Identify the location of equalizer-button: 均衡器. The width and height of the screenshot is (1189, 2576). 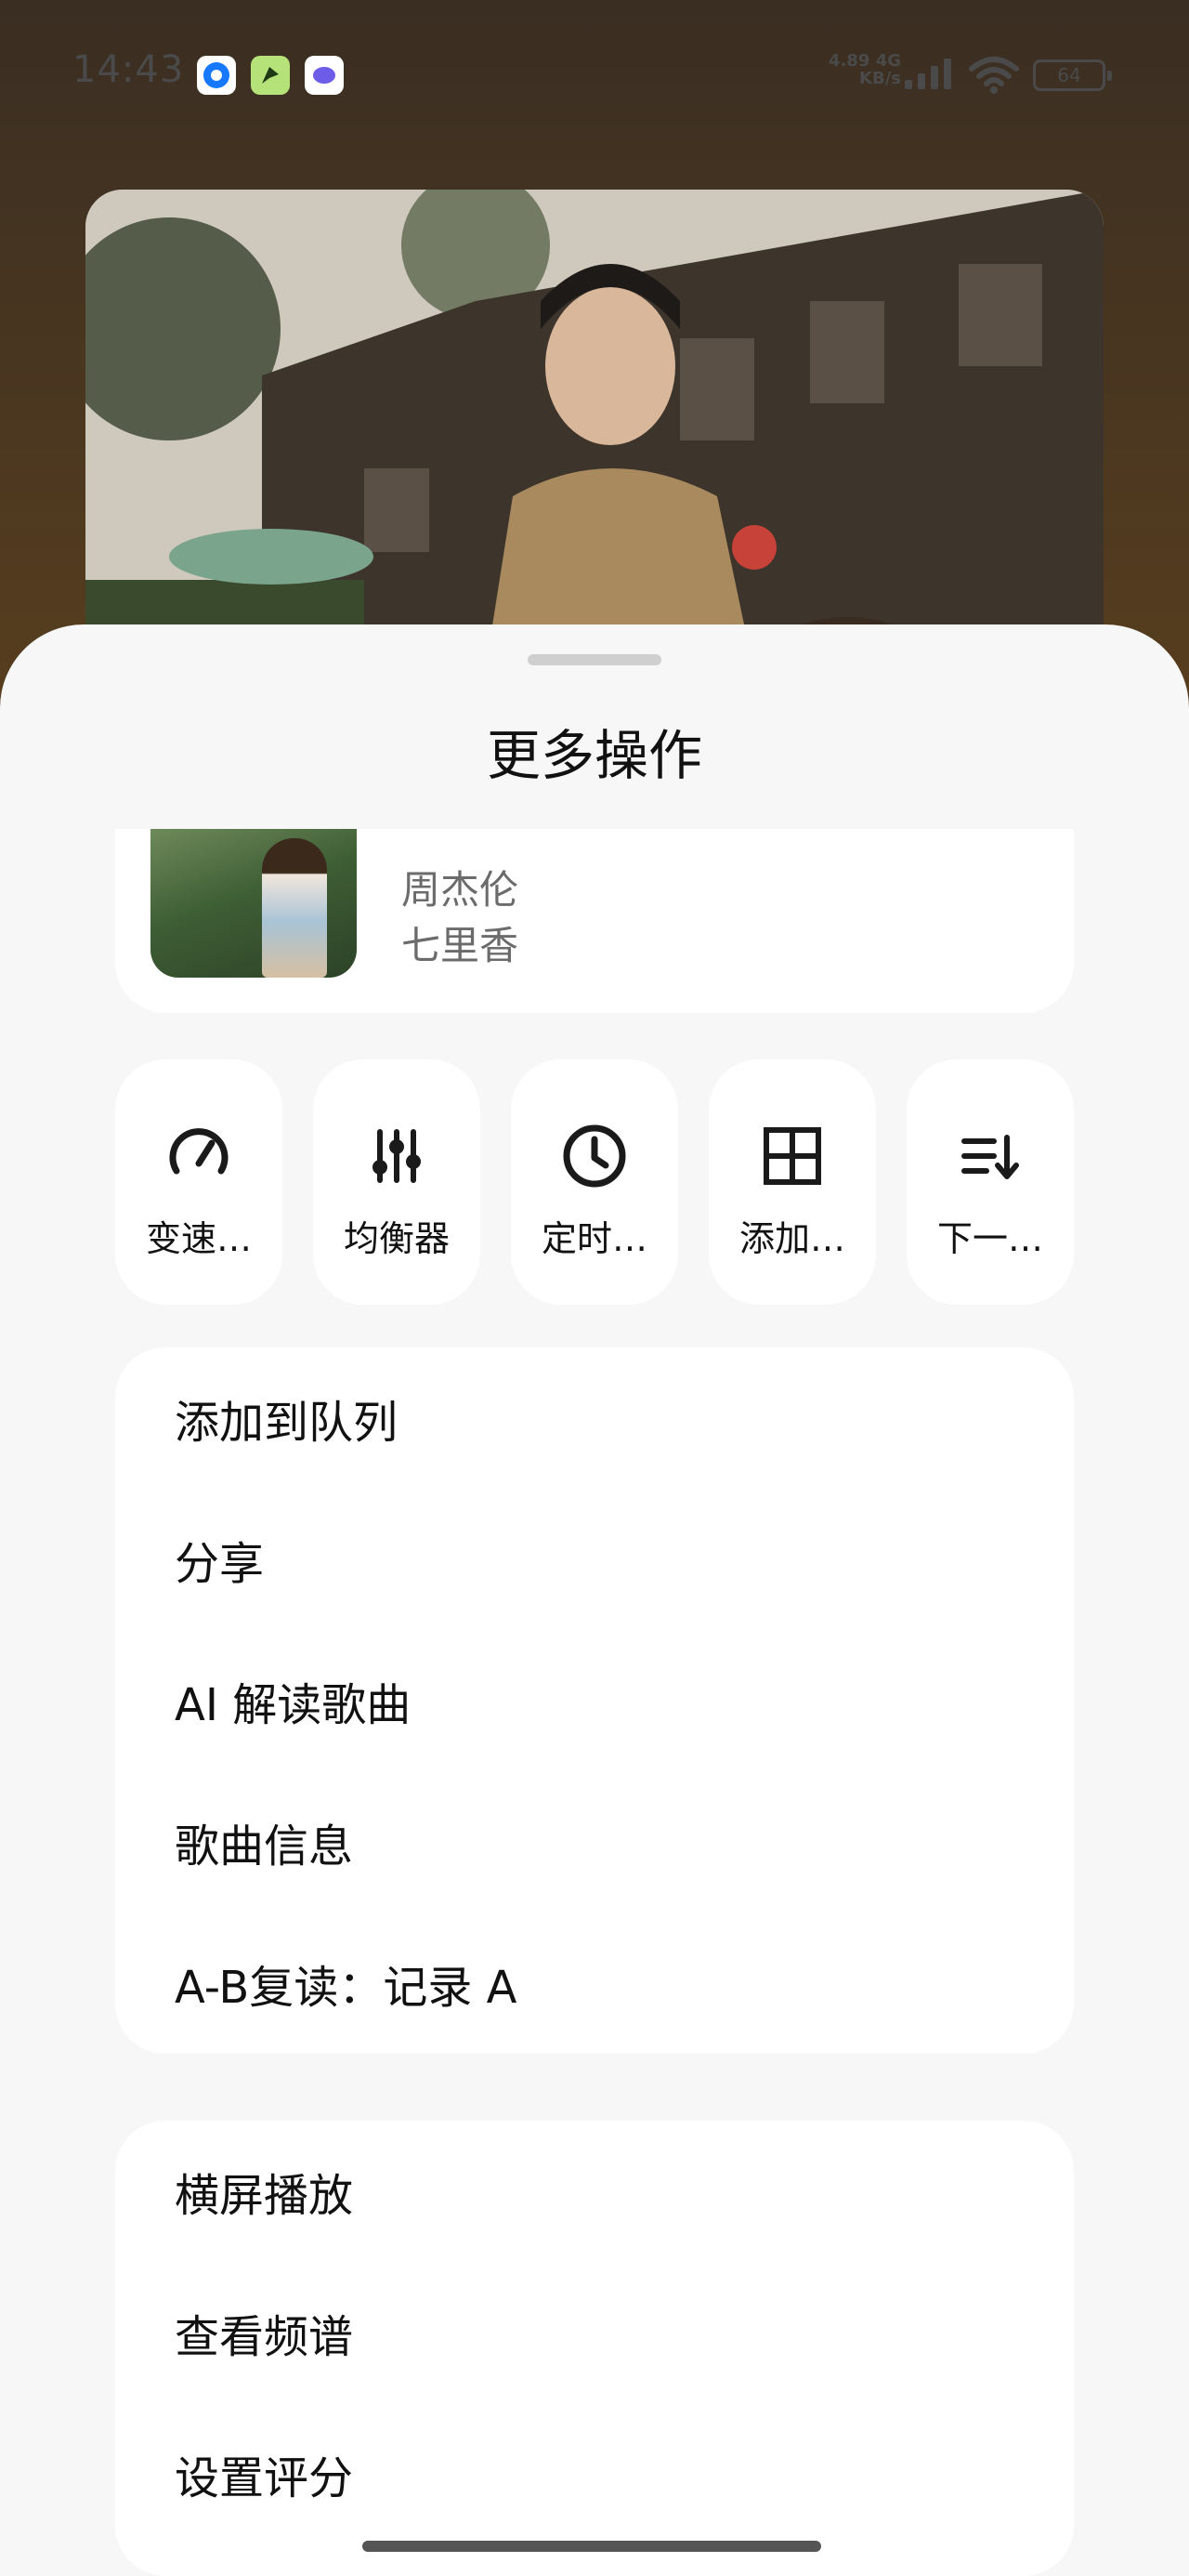
(396, 1182).